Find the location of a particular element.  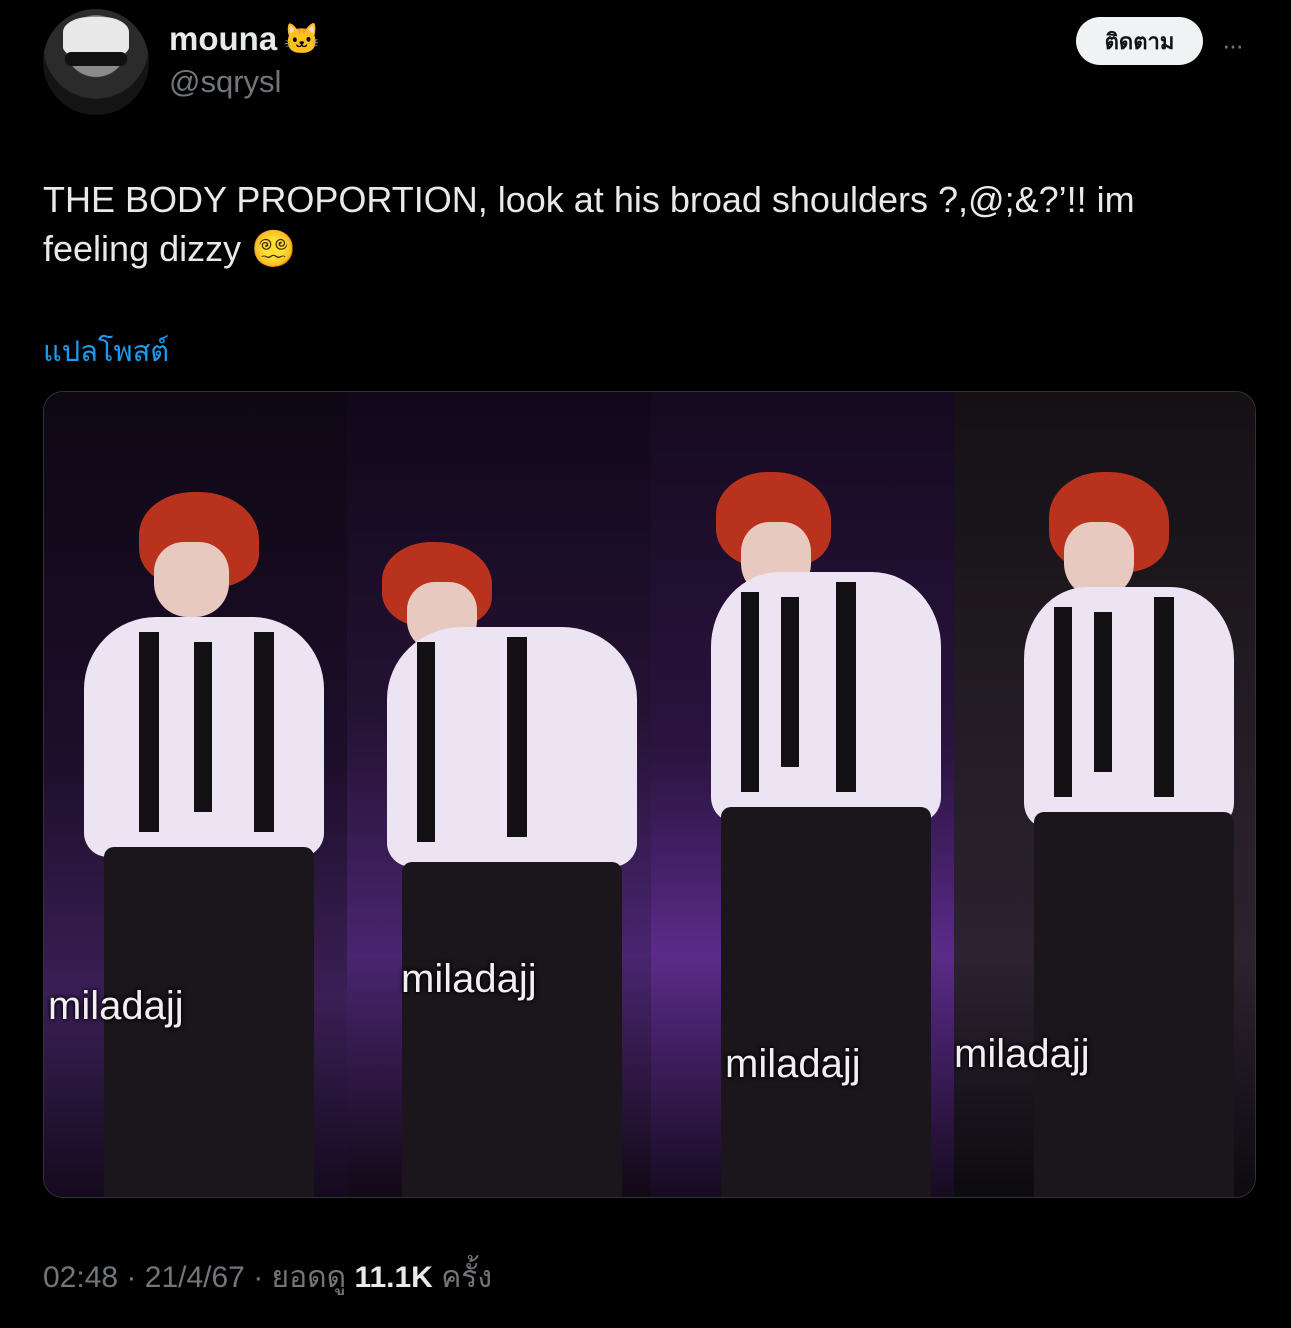

avatar-hair is located at coordinates (96, 36).